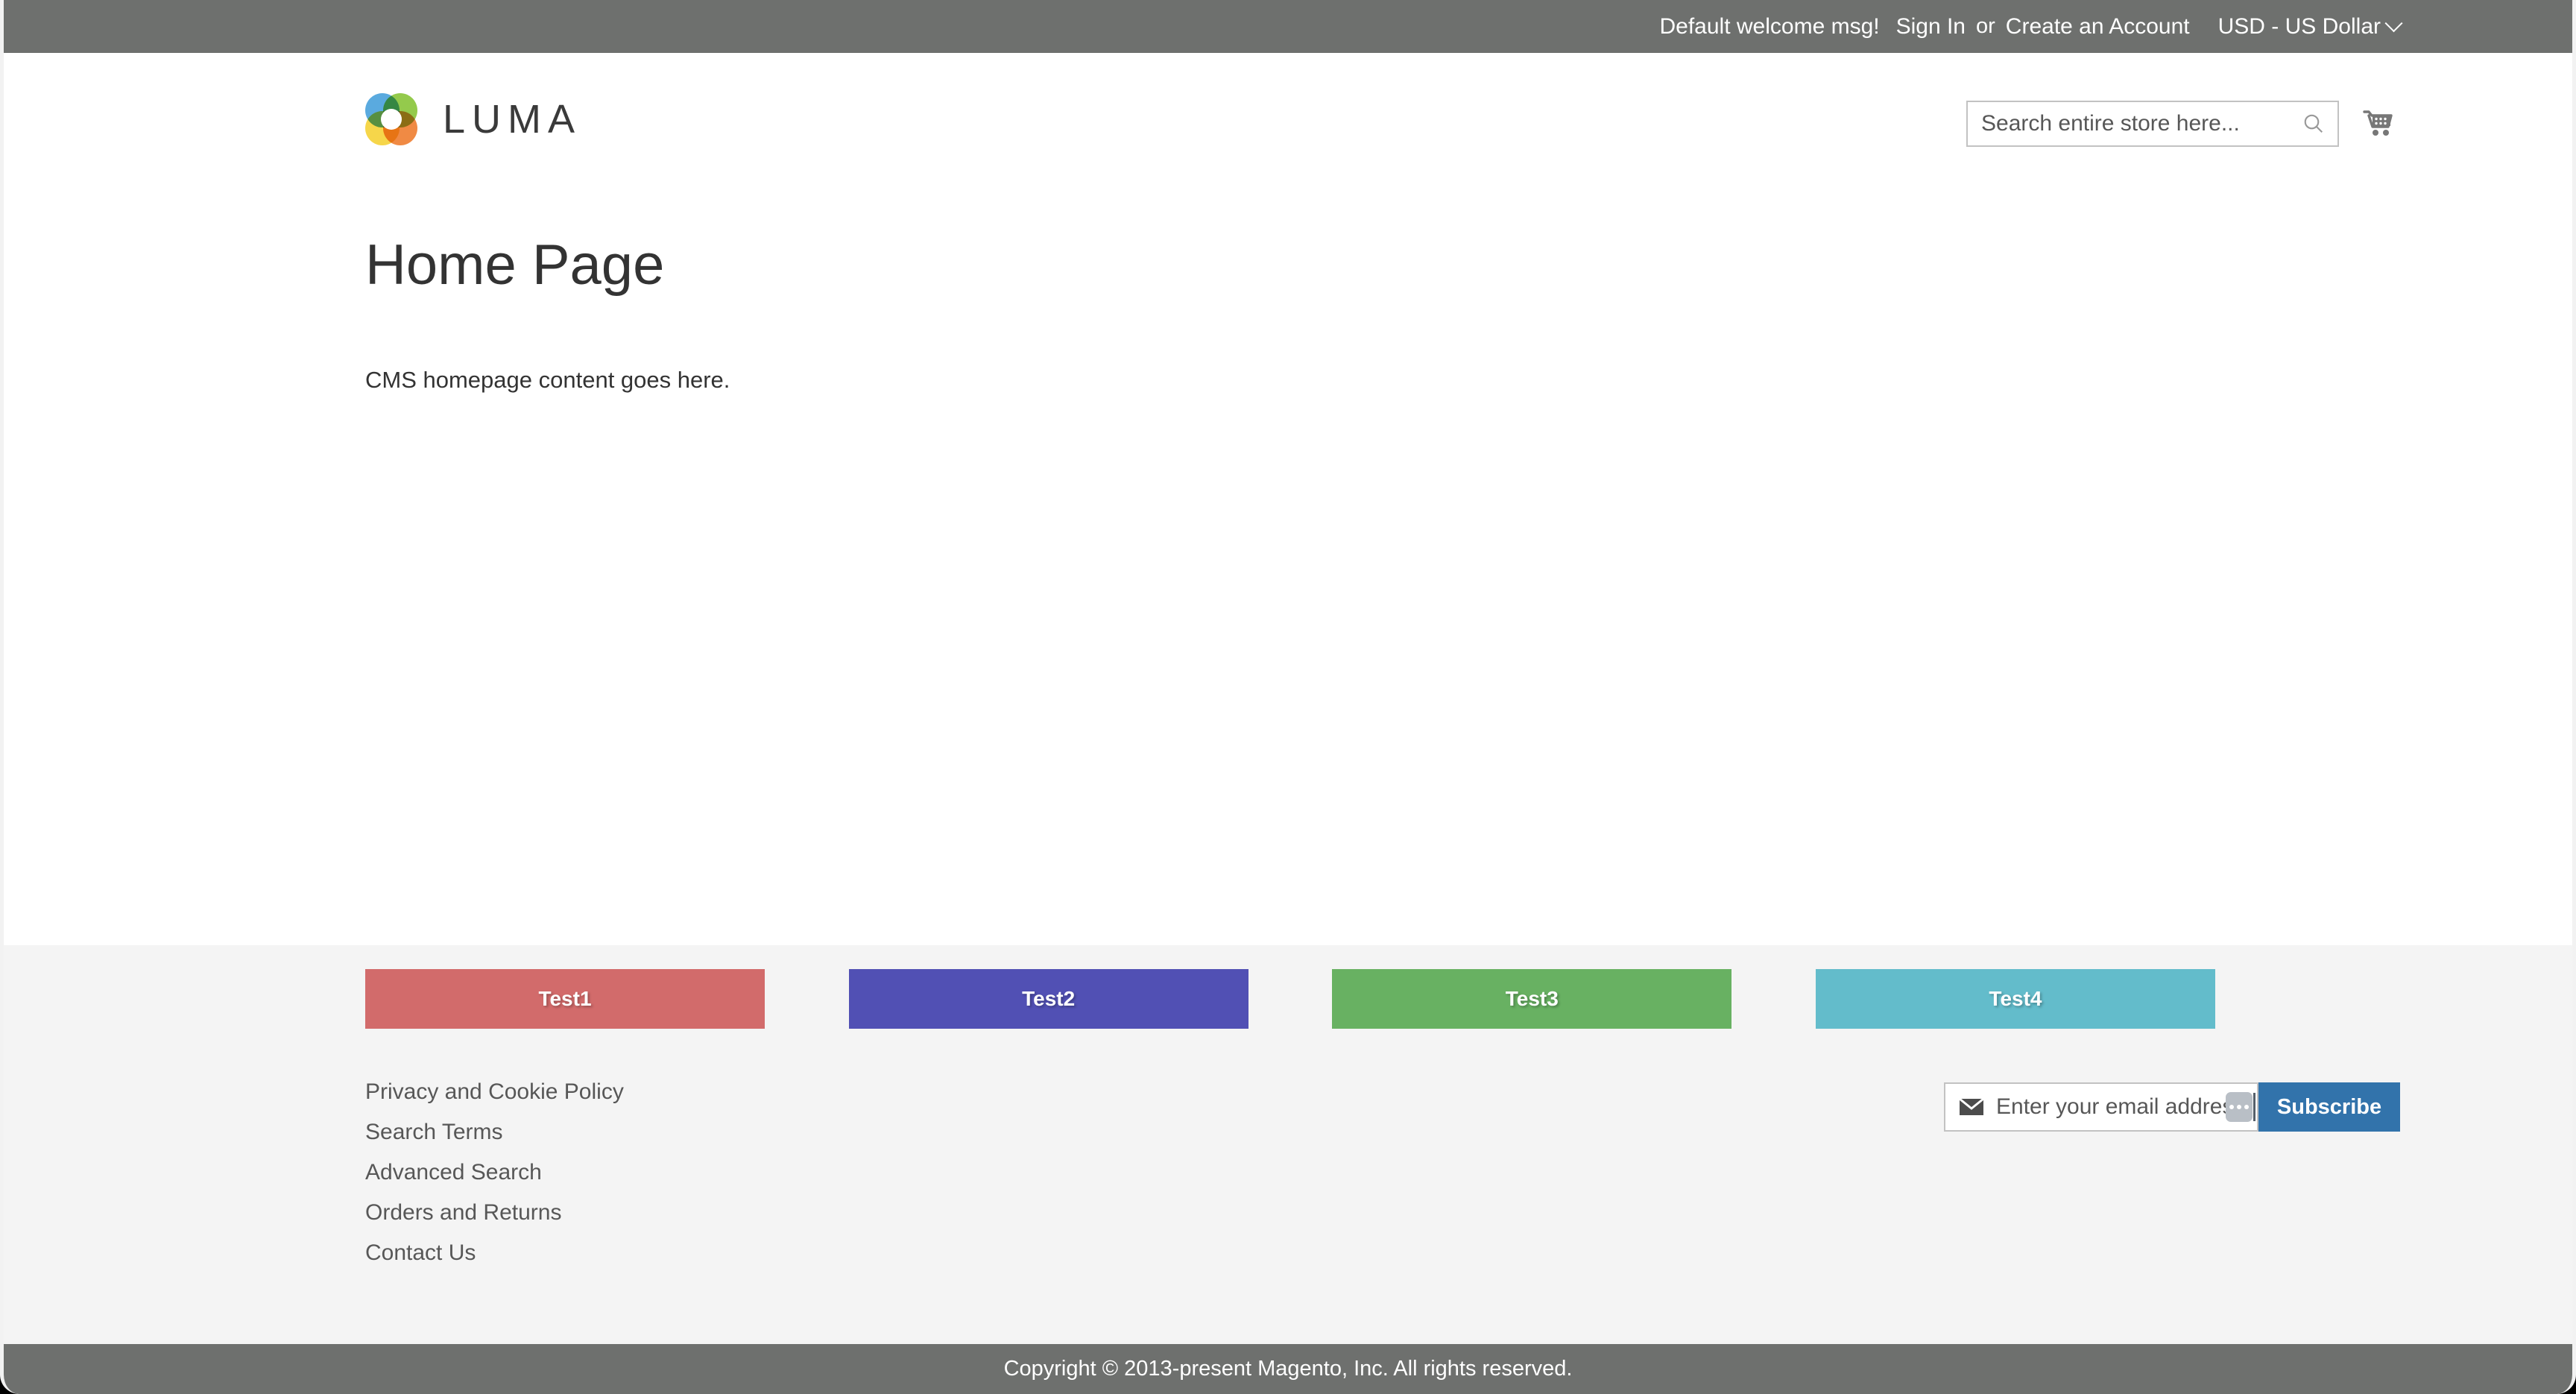  I want to click on footer-link-orders-and-returns: Orders and Returns, so click(463, 1213).